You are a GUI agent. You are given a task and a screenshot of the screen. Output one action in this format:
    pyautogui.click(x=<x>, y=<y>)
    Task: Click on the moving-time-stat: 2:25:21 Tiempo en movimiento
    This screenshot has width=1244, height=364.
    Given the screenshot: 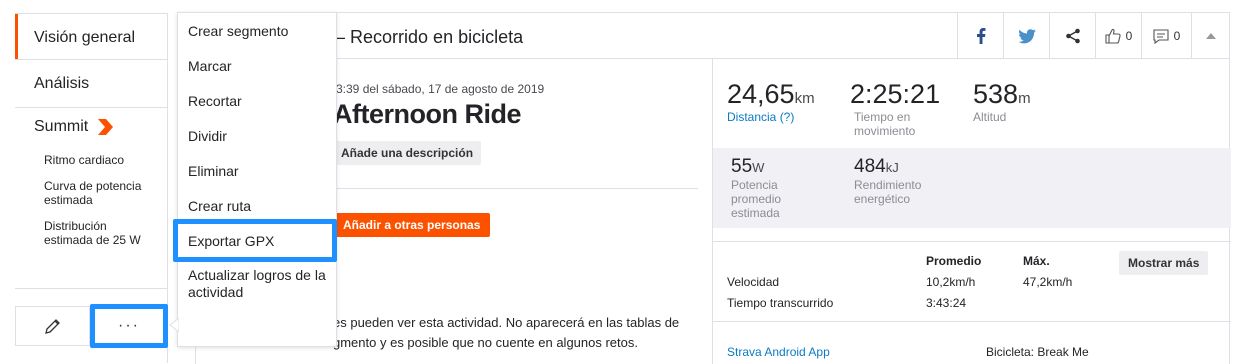 What is the action you would take?
    pyautogui.click(x=895, y=108)
    